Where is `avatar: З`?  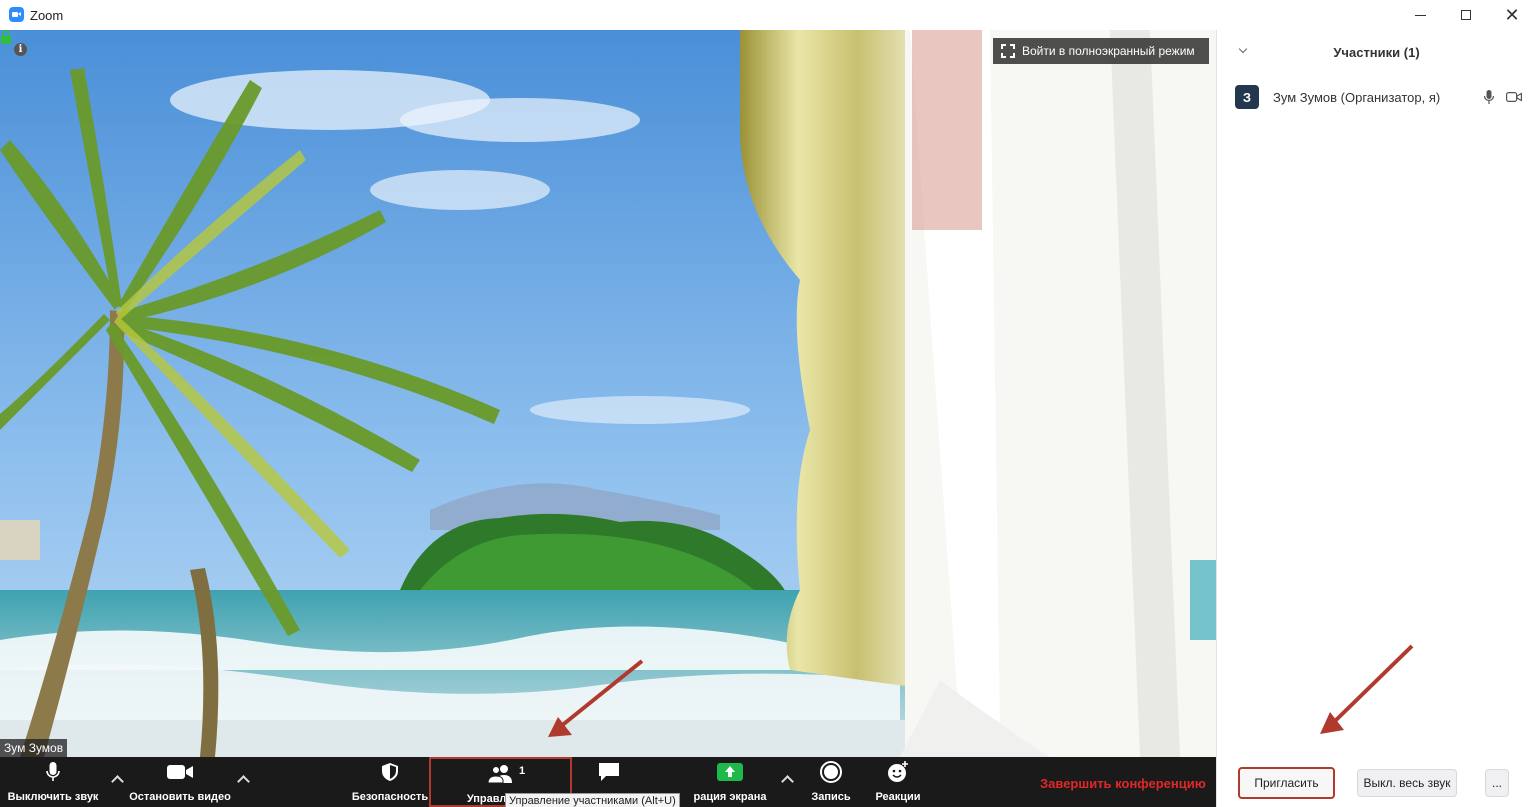 avatar: З is located at coordinates (1247, 97).